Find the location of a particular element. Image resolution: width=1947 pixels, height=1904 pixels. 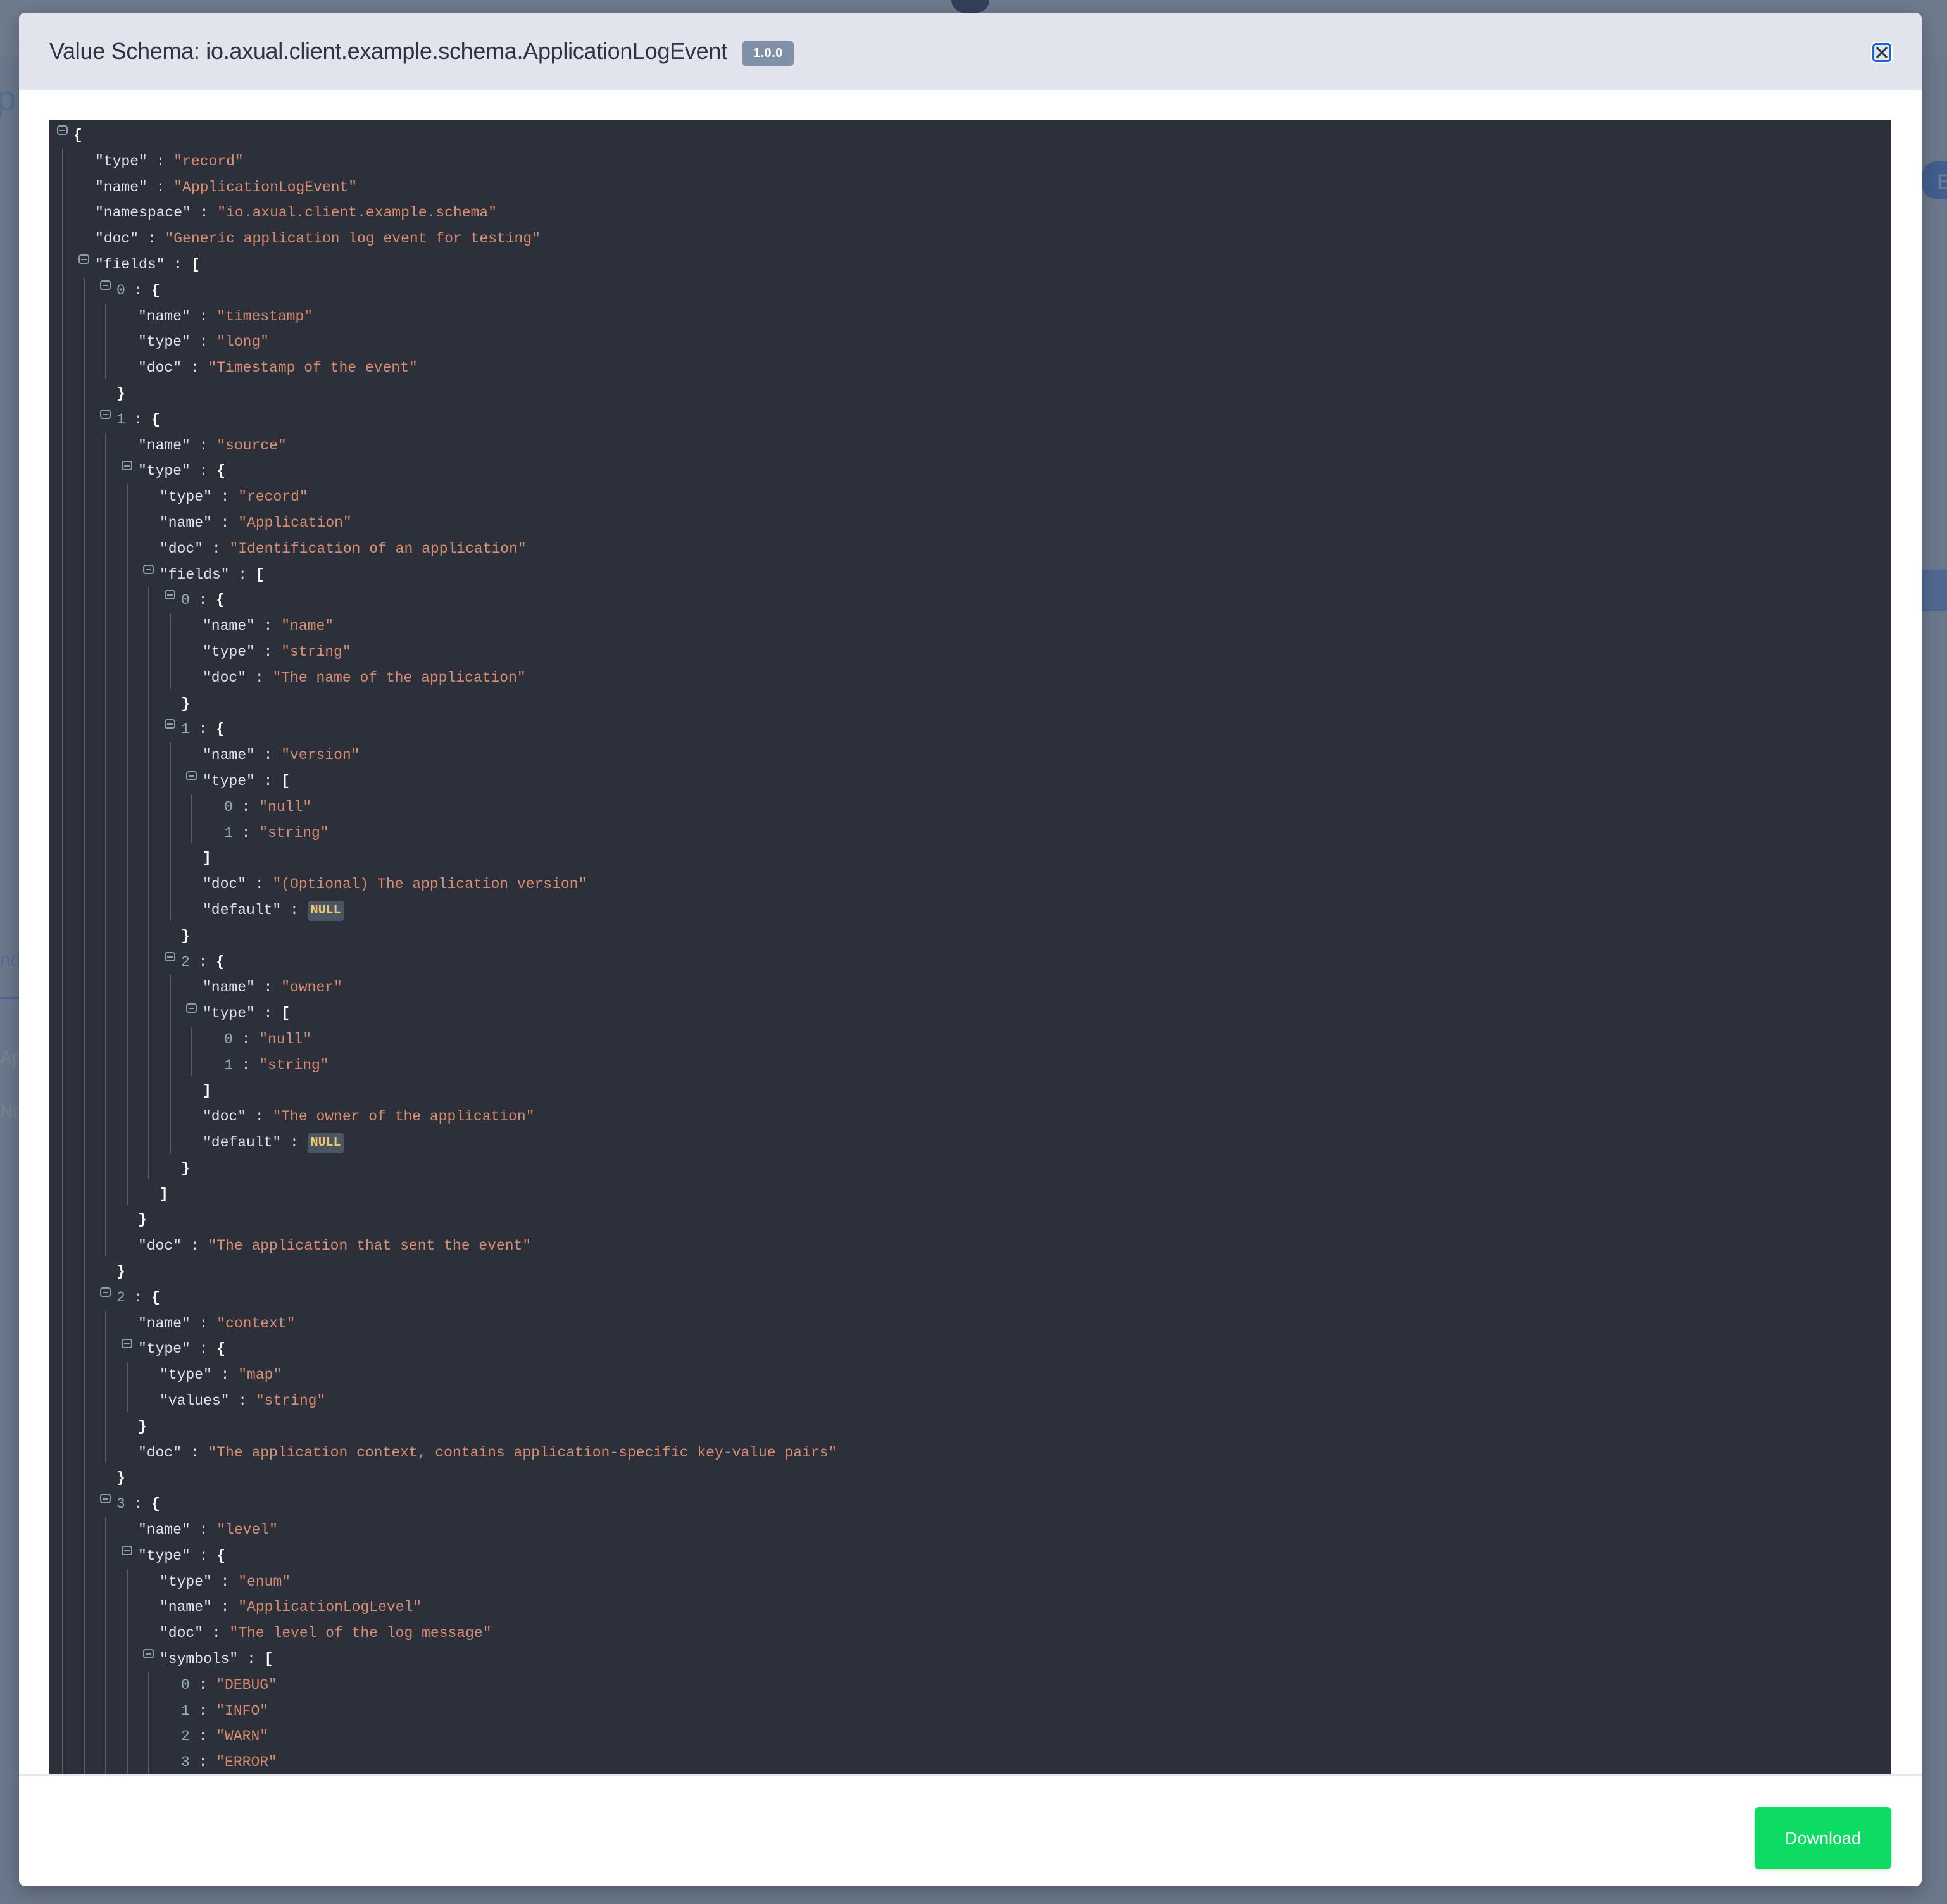

json-line: "name" : "context" is located at coordinates (217, 1323).